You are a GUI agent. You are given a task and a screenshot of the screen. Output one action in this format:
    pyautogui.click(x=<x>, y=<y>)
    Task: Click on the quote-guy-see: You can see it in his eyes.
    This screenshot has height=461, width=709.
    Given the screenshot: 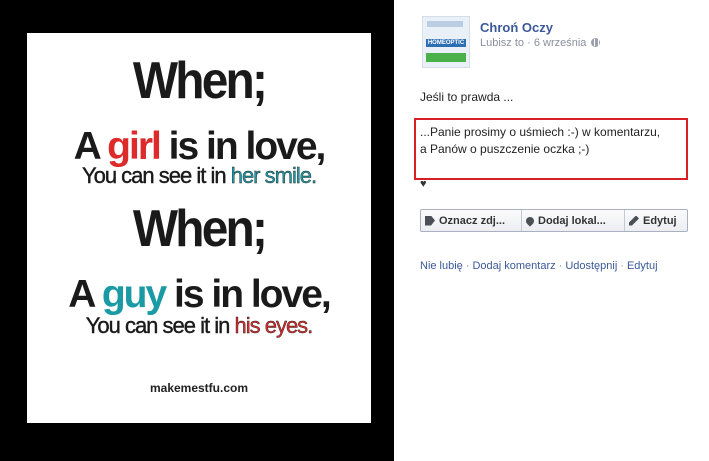 What is the action you would take?
    pyautogui.click(x=199, y=326)
    